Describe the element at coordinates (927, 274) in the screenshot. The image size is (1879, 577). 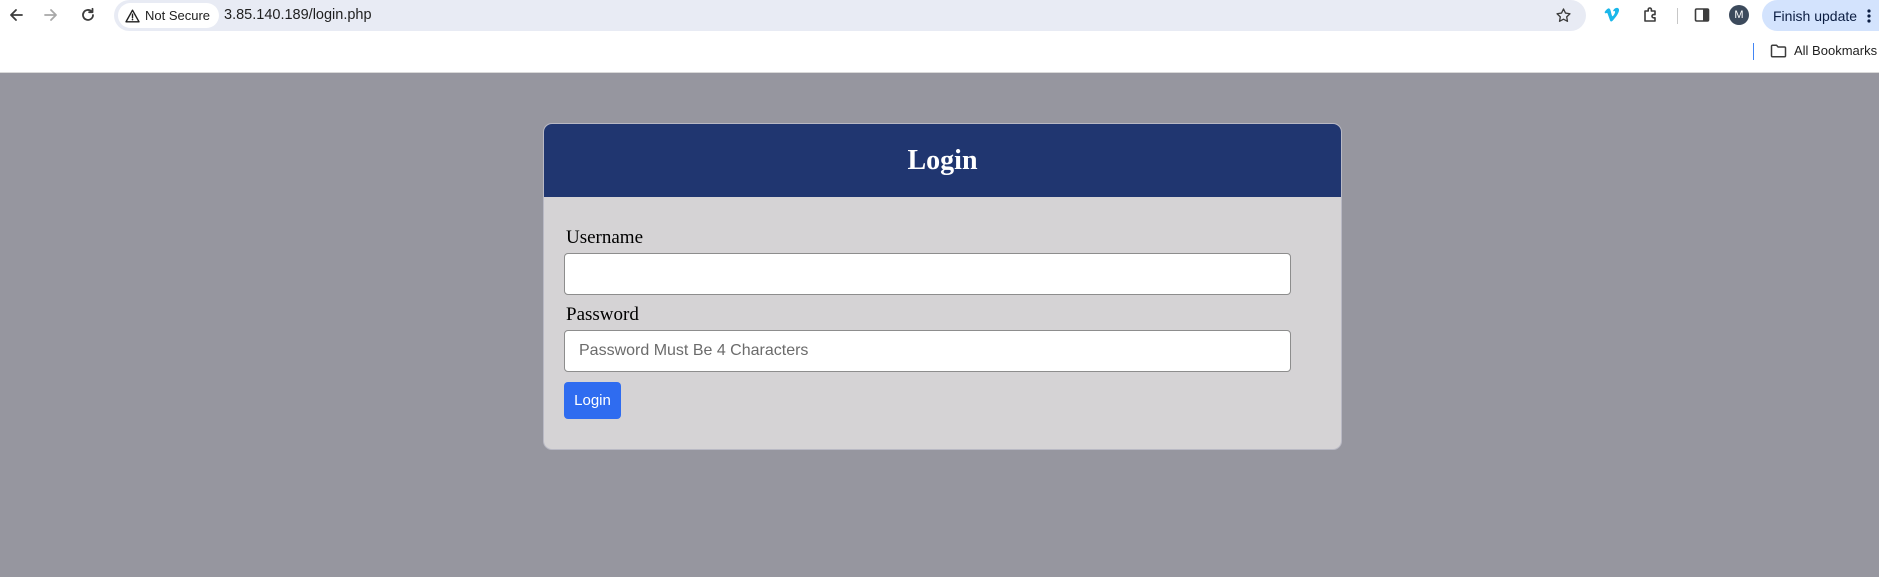
I see `username-input` at that location.